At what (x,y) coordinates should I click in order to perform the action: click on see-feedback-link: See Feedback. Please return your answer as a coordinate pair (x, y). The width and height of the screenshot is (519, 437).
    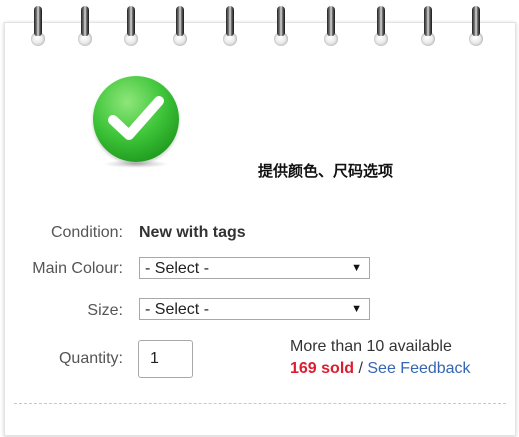
    Looking at the image, I should click on (418, 368).